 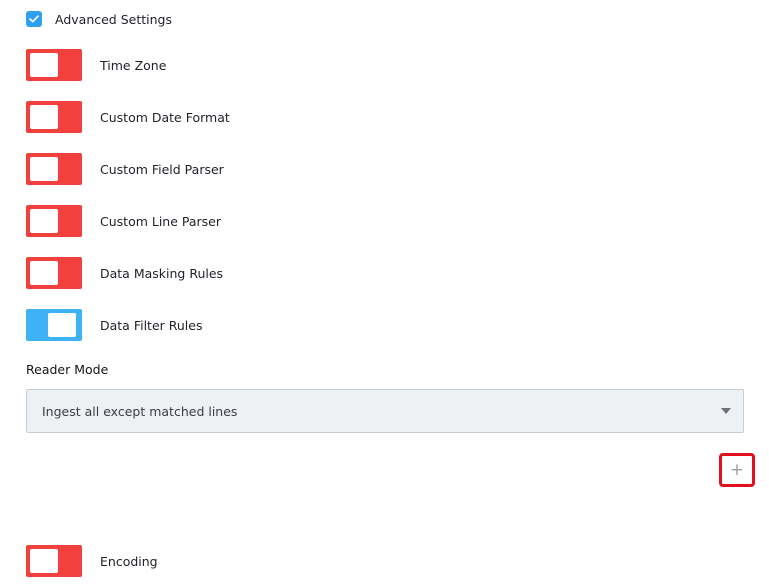 I want to click on custom-line-parser-label: Custom Line Parser, so click(x=161, y=221).